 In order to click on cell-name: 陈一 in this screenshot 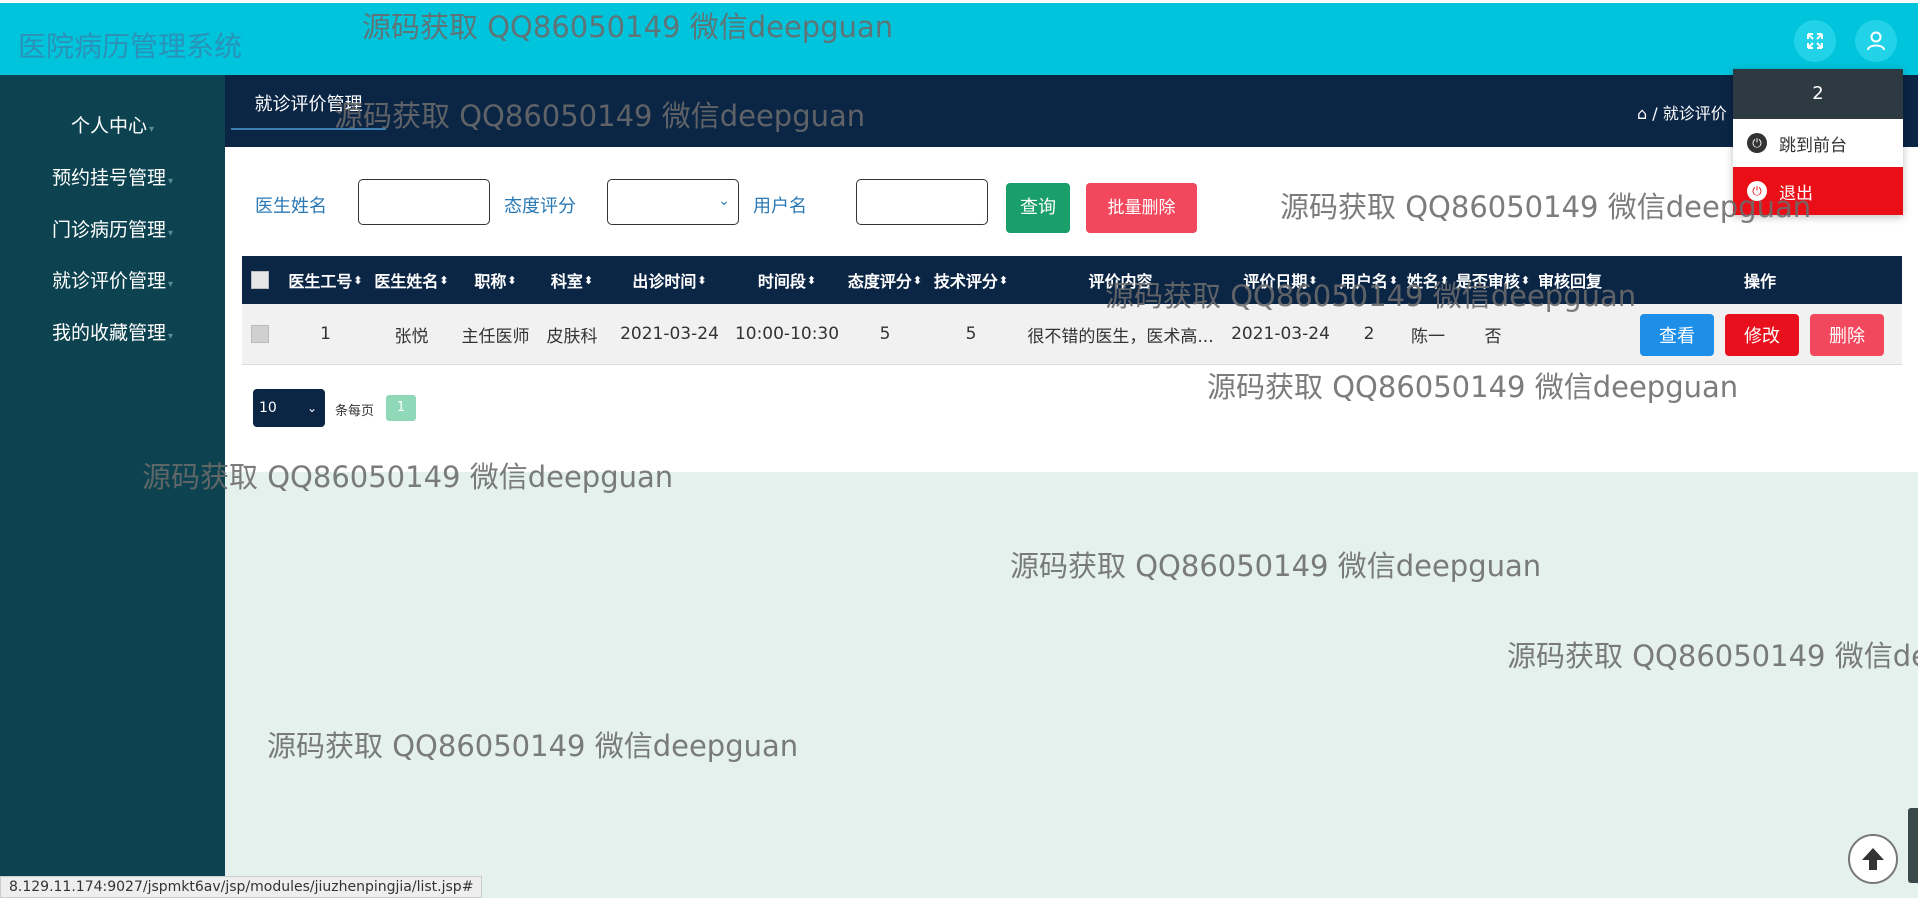, I will do `click(1428, 336)`.